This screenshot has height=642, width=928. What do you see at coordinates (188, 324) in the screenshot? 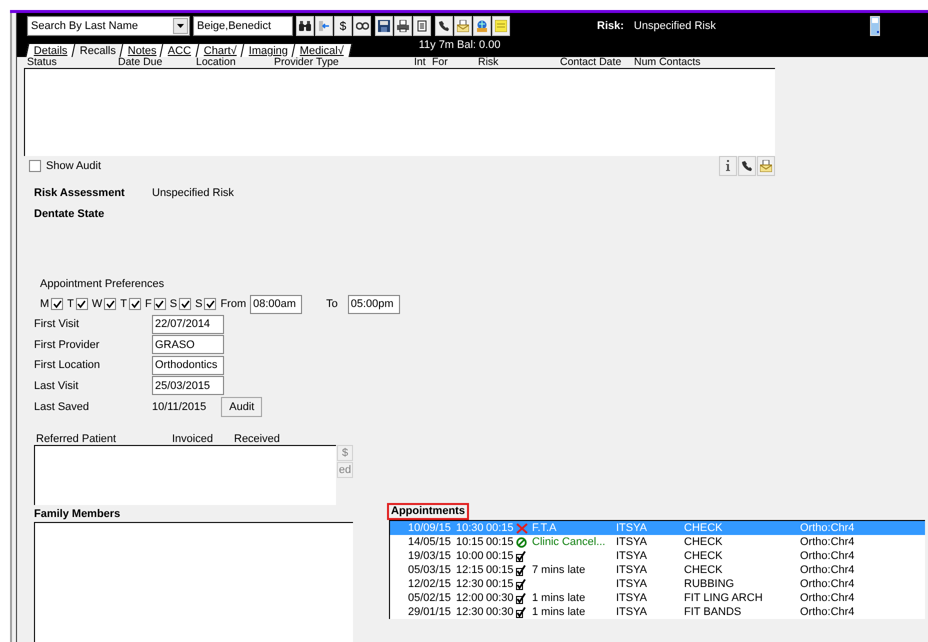
I see `input-field: 22/07/2014` at bounding box center [188, 324].